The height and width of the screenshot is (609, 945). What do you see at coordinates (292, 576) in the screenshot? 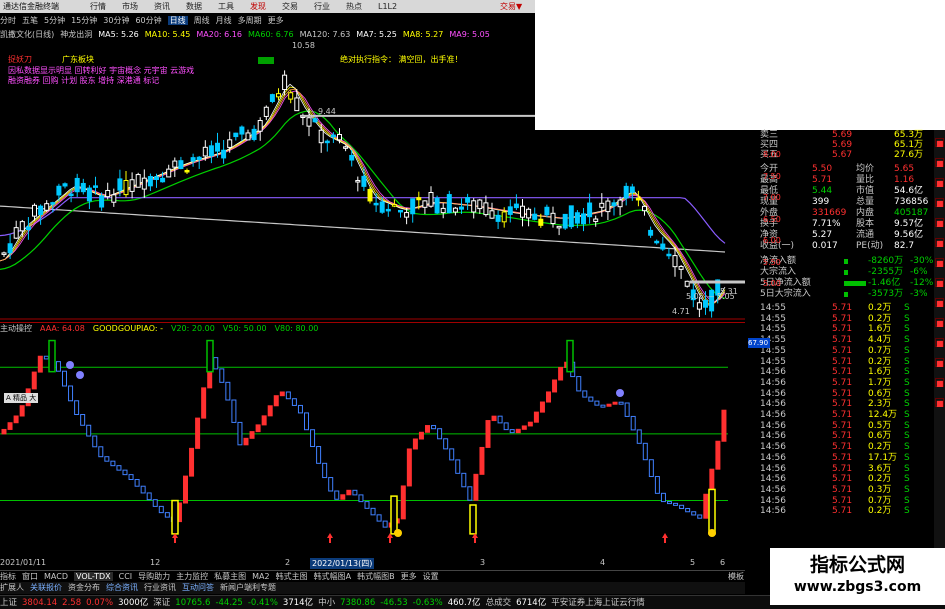
I see `indicator-tab: 韩式主图` at bounding box center [292, 576].